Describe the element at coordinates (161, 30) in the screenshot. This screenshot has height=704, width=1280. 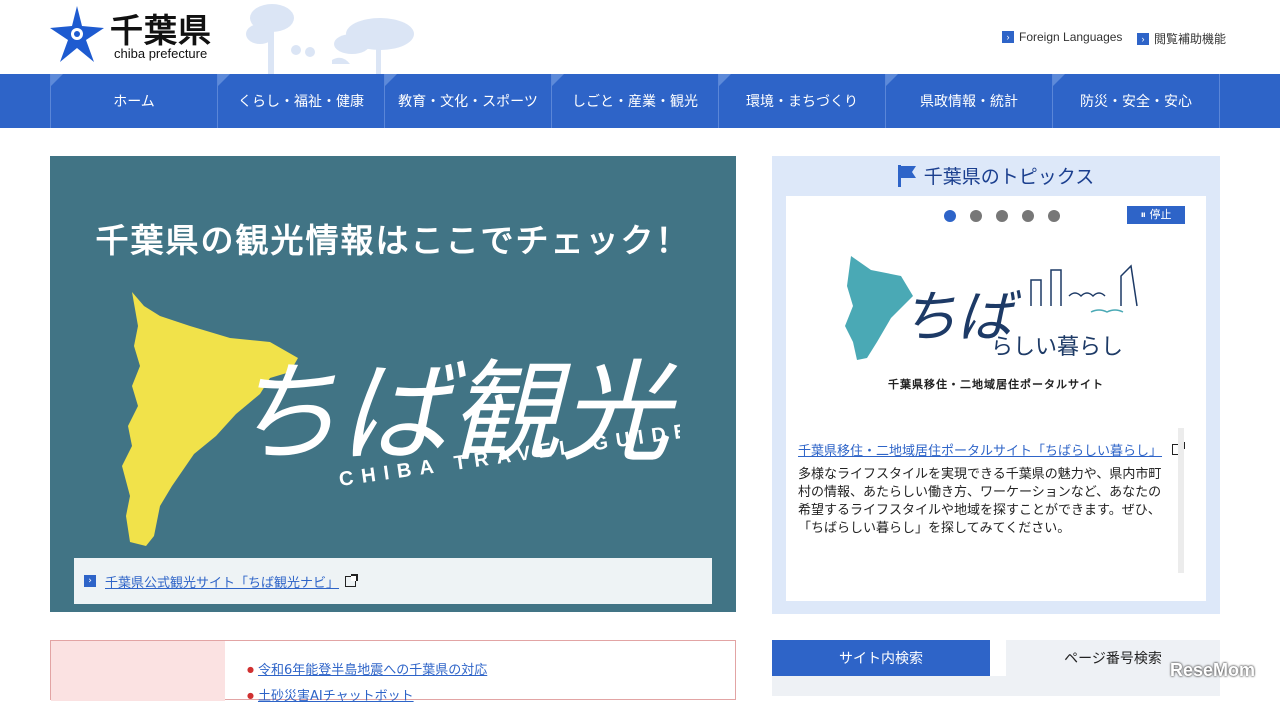
I see `site-title: 千葉県` at that location.